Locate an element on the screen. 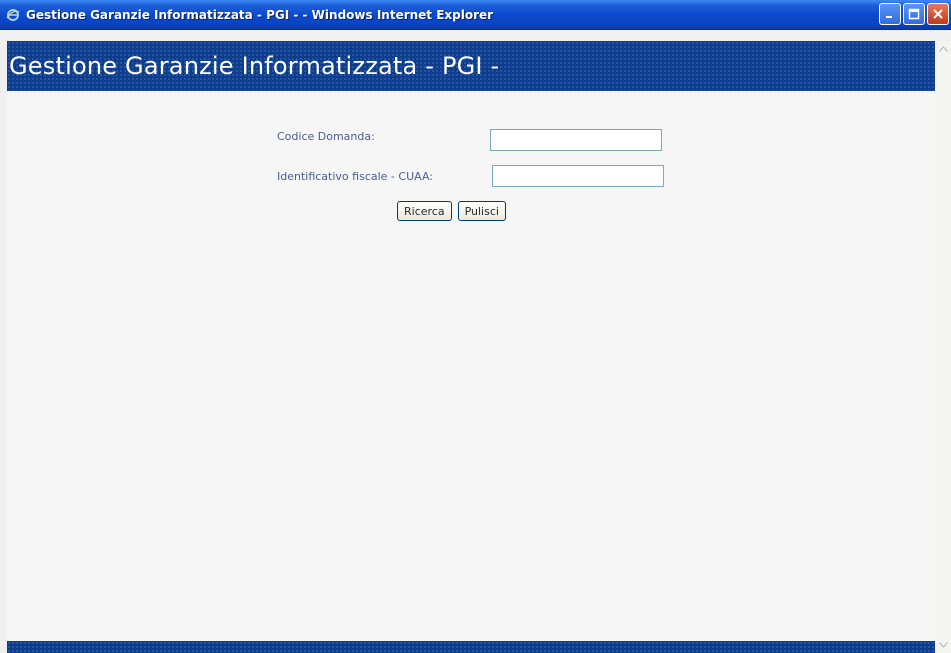 This screenshot has width=951, height=653. cuaa-row: Identificativo fiscale - CUAA: is located at coordinates (355, 176).